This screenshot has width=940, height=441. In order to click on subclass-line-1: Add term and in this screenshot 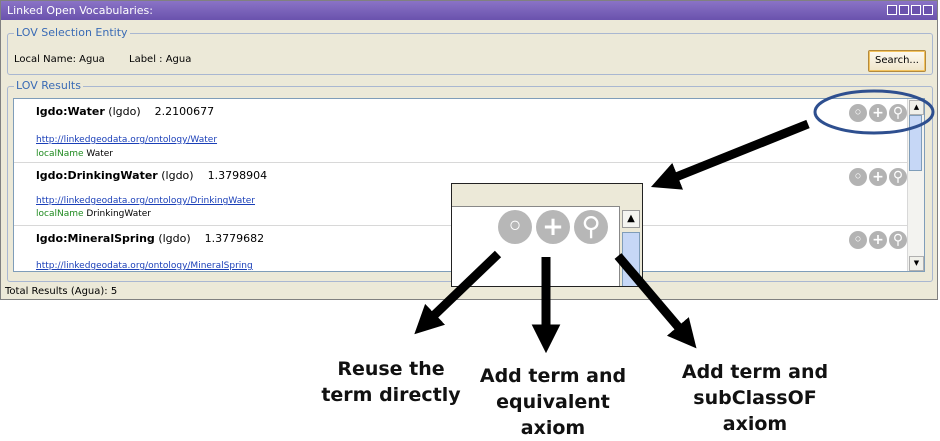, I will do `click(755, 372)`.